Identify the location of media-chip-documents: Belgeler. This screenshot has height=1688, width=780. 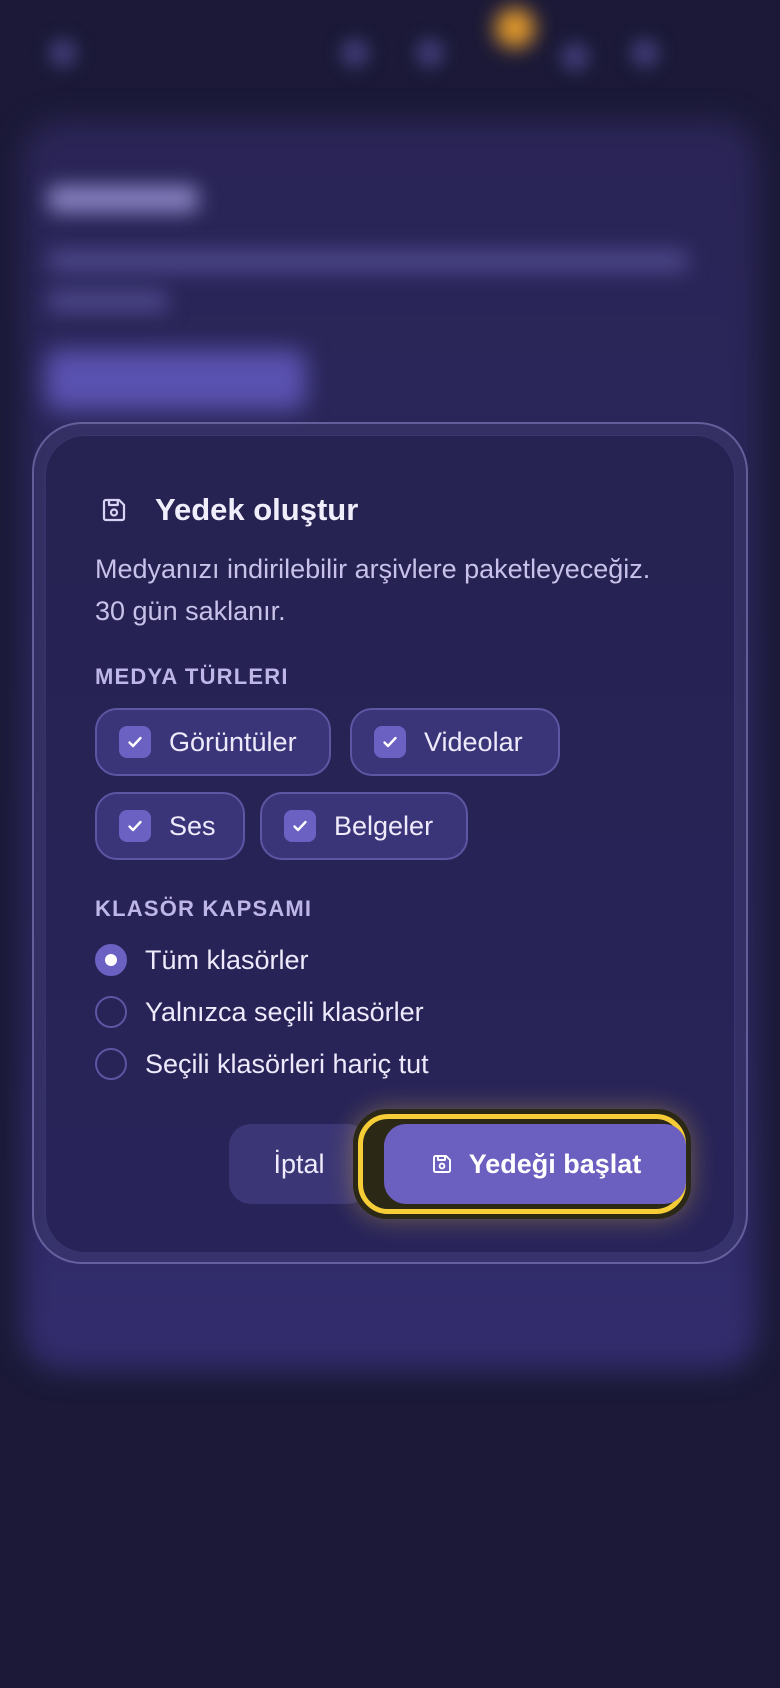
(364, 826).